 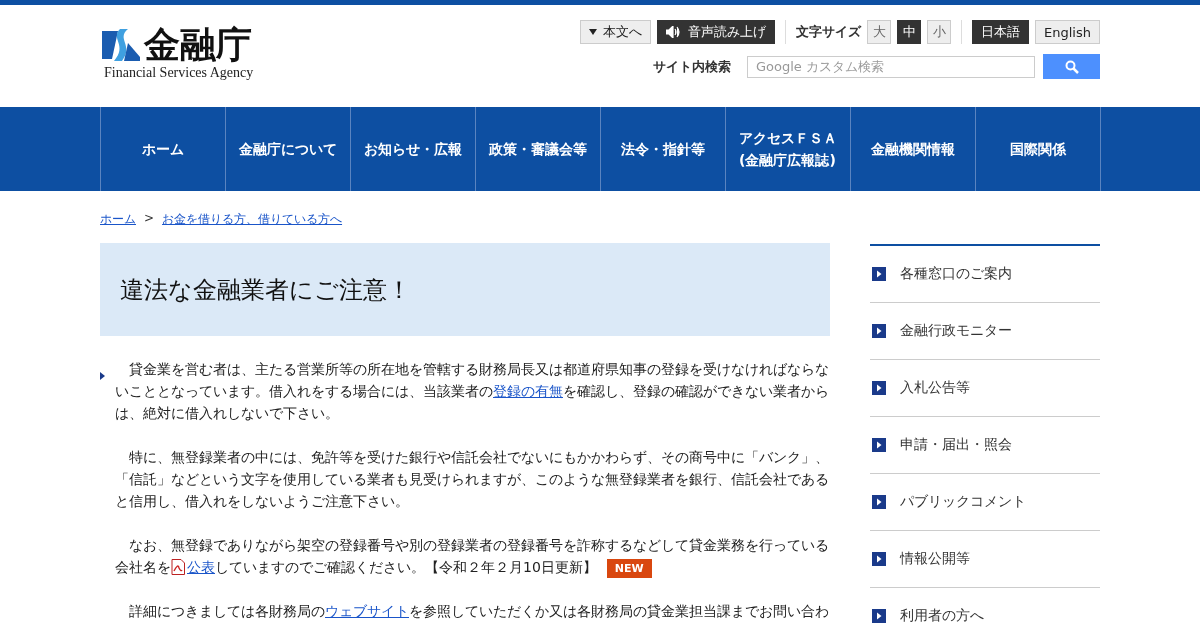 What do you see at coordinates (788, 149) in the screenshot?
I see `nav-item: アクセスＦＳＡ (金融庁広報誌)` at bounding box center [788, 149].